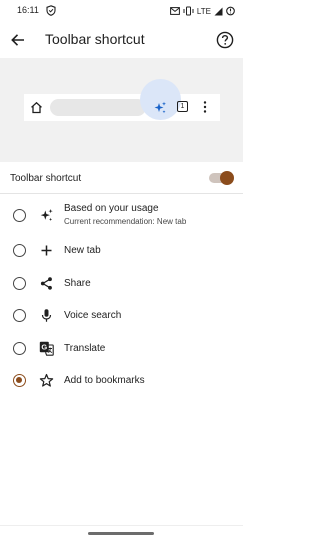  What do you see at coordinates (85, 348) in the screenshot?
I see `option-label: Translate` at bounding box center [85, 348].